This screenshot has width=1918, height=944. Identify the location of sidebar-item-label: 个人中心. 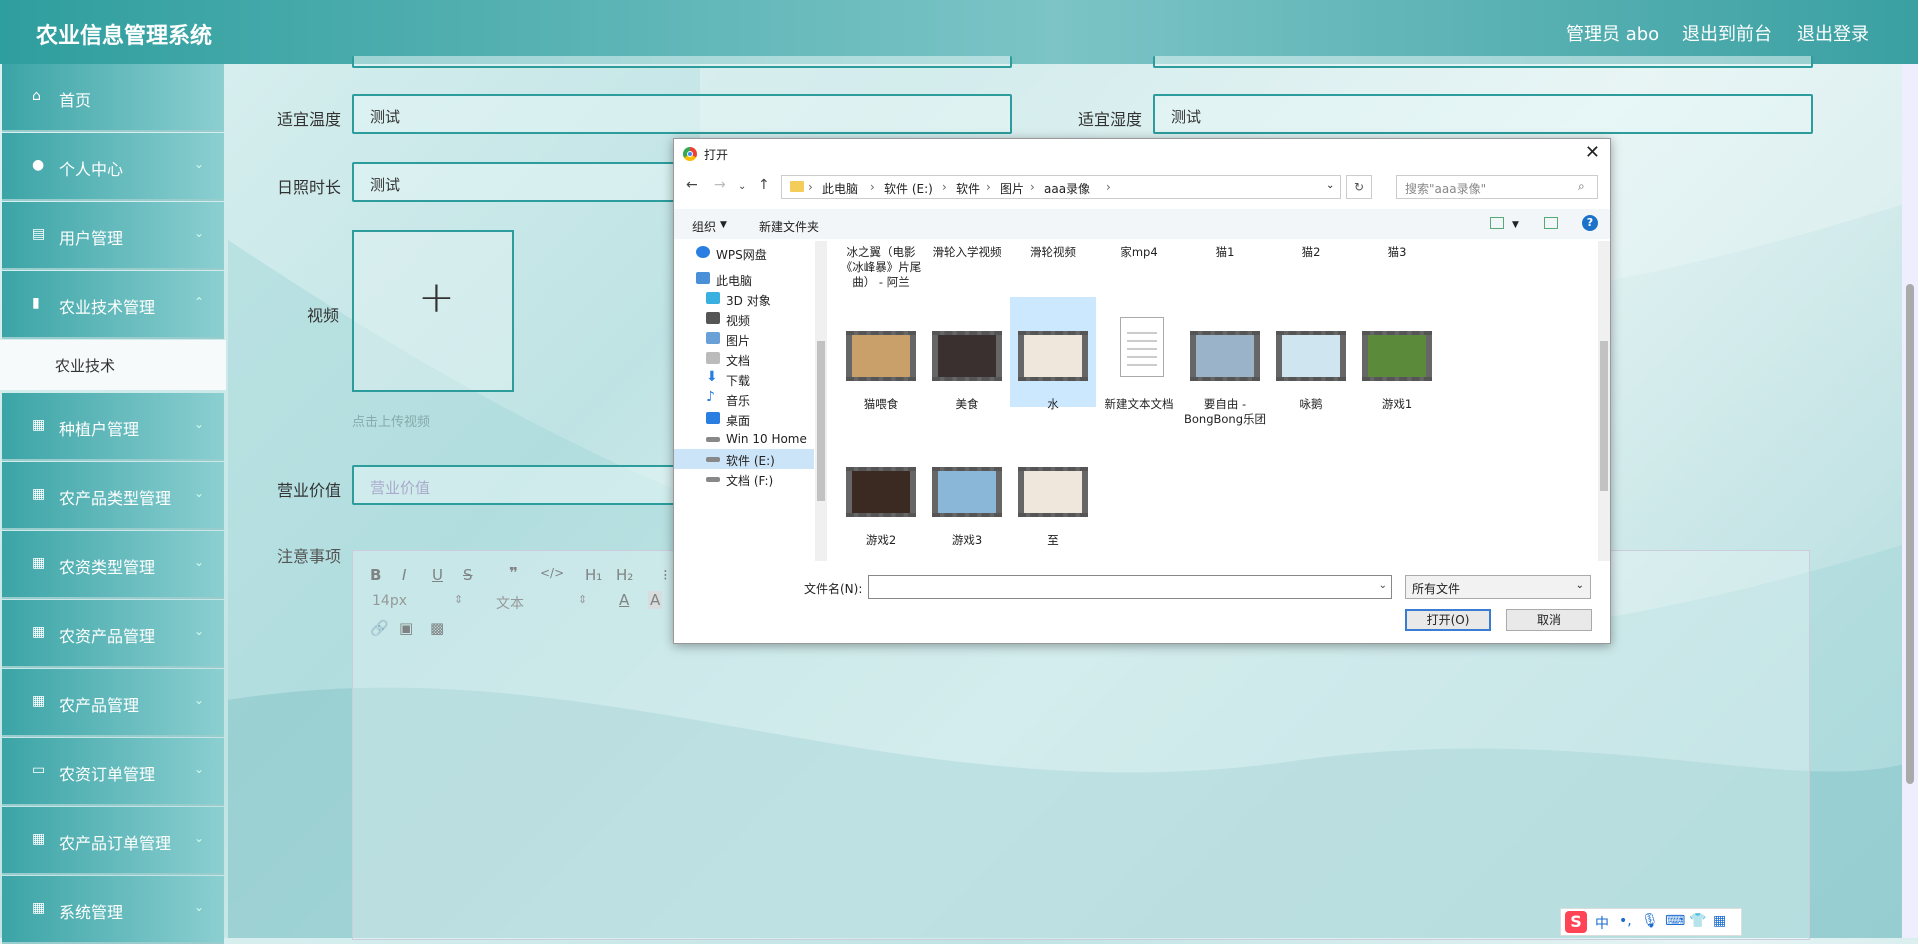
(91, 169).